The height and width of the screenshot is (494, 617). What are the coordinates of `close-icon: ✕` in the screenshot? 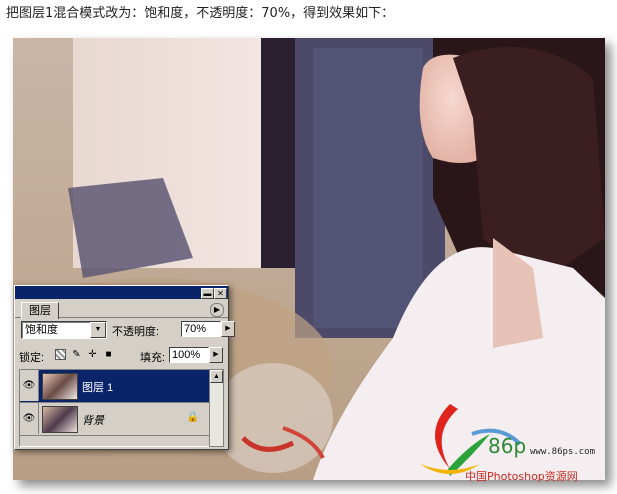 It's located at (220, 293).